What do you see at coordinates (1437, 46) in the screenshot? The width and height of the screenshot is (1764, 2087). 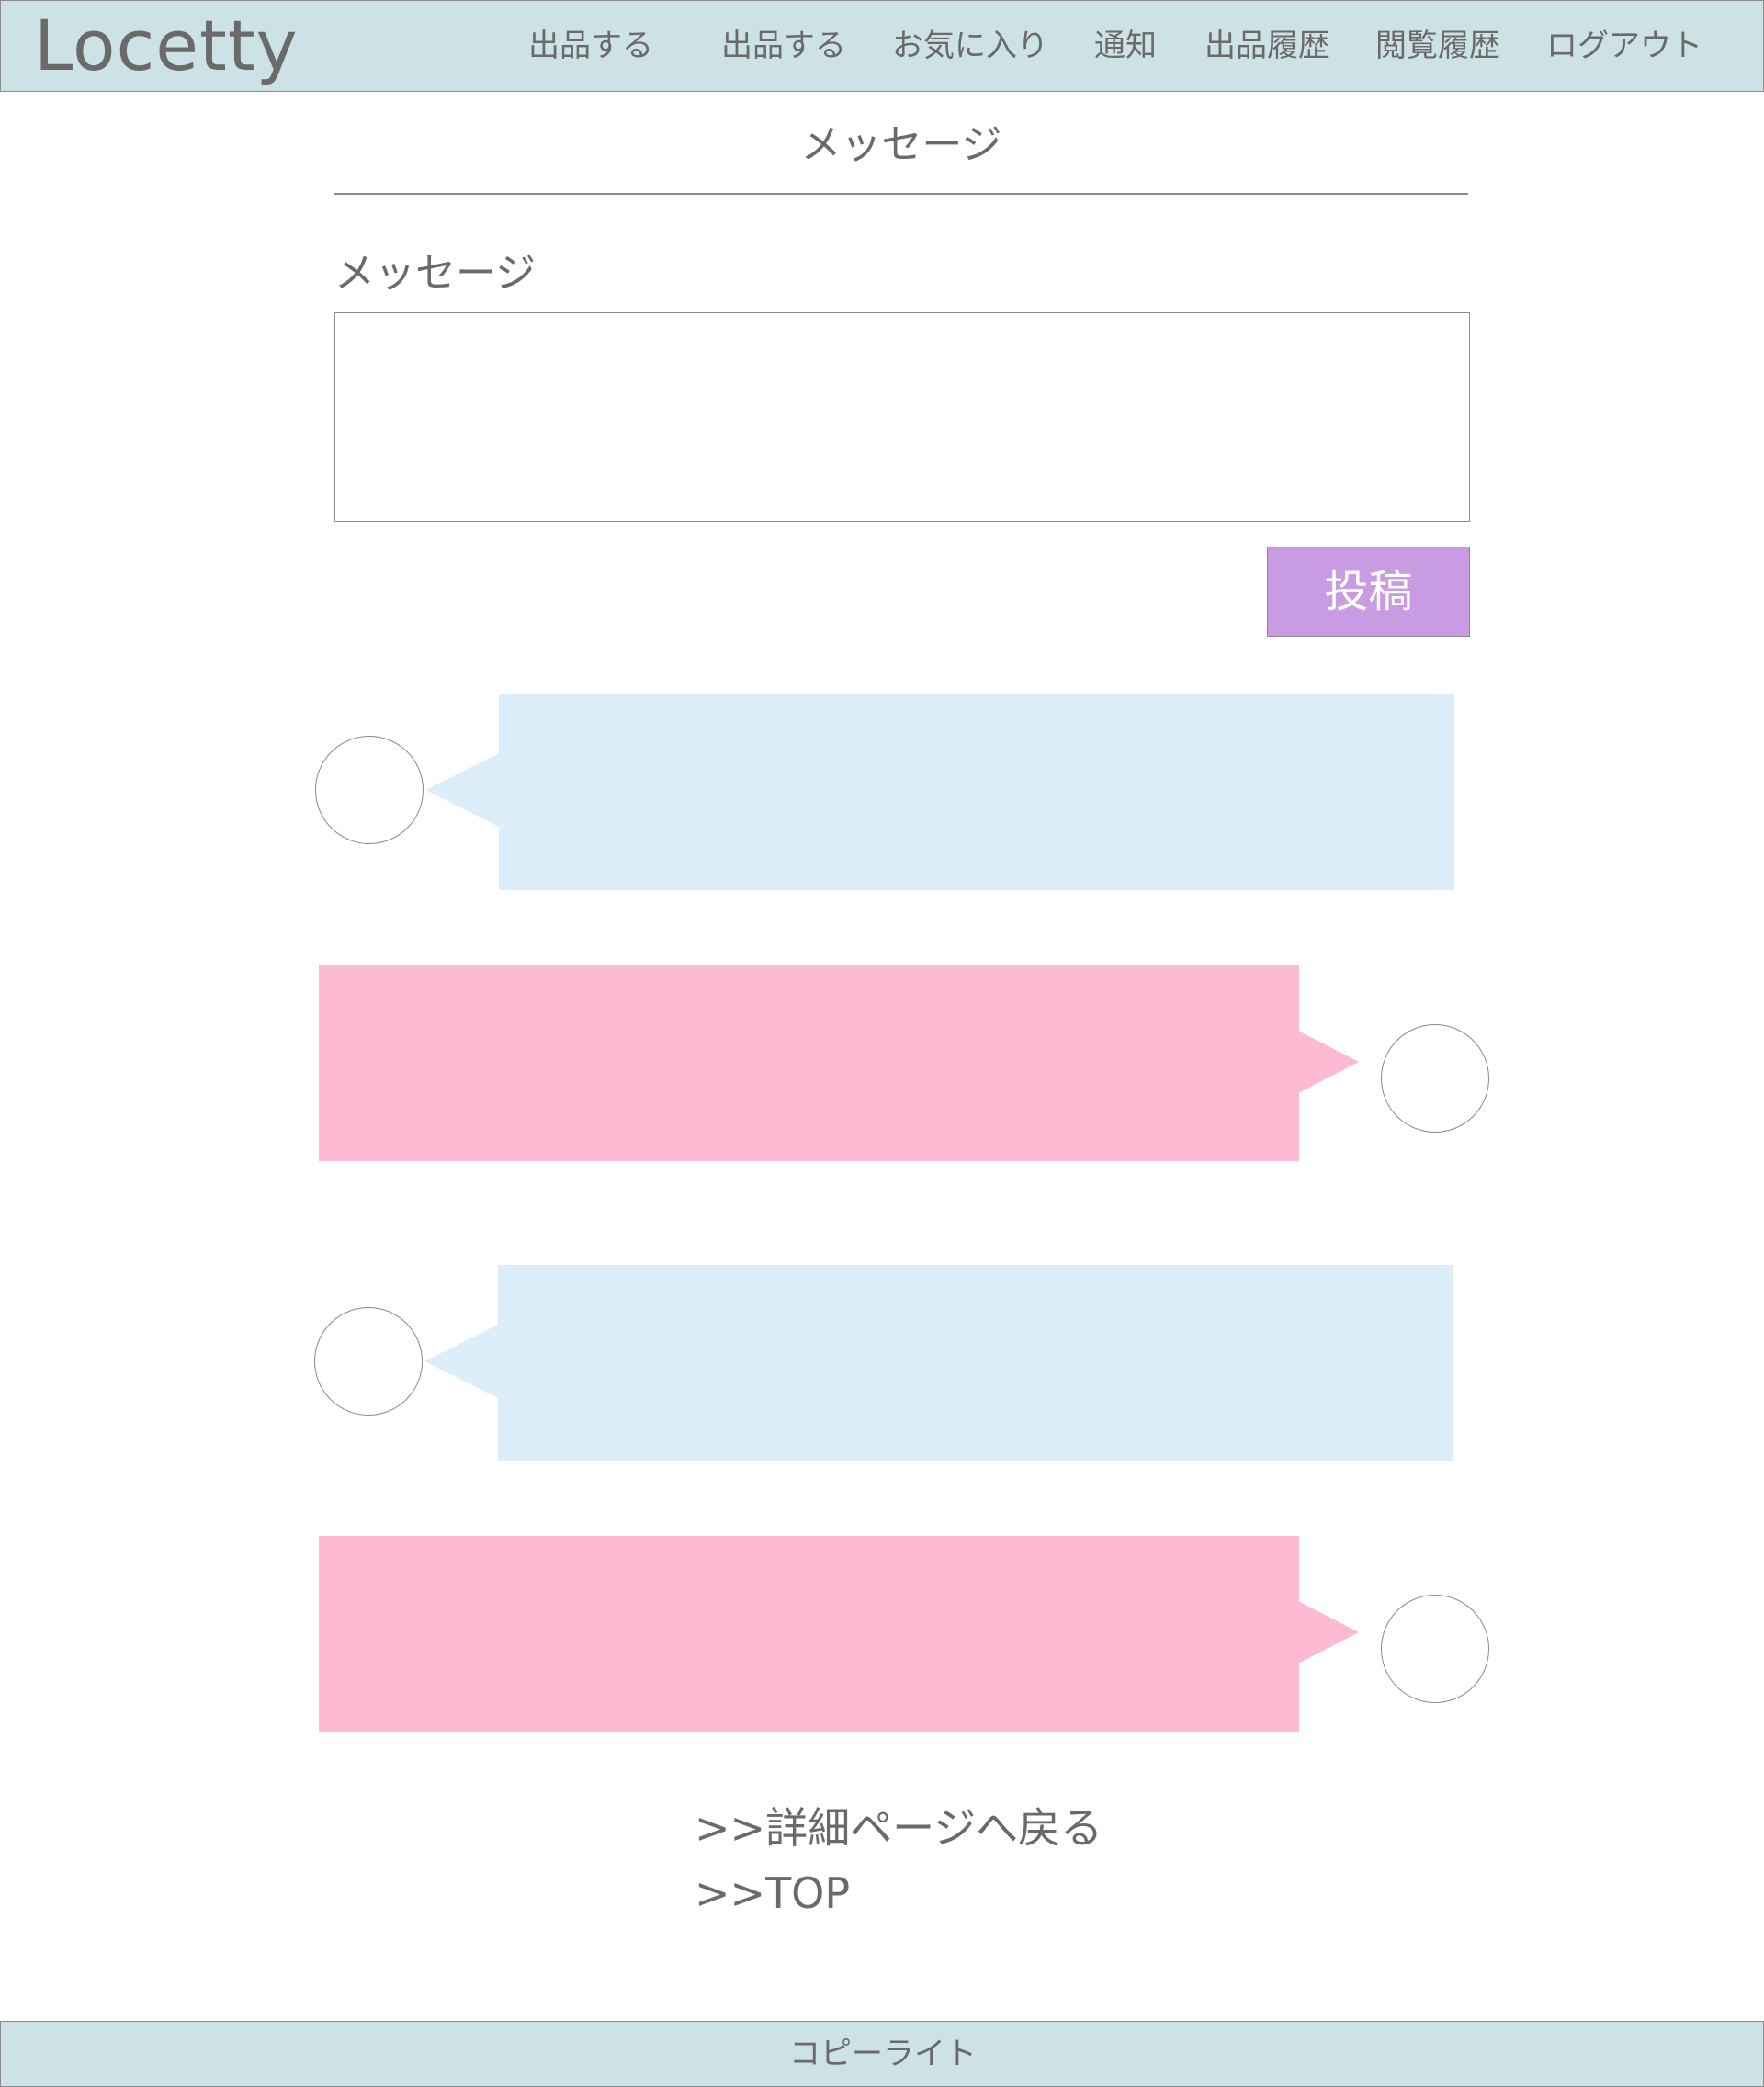 I see `nav-browsing-history: 閲覧履歴` at bounding box center [1437, 46].